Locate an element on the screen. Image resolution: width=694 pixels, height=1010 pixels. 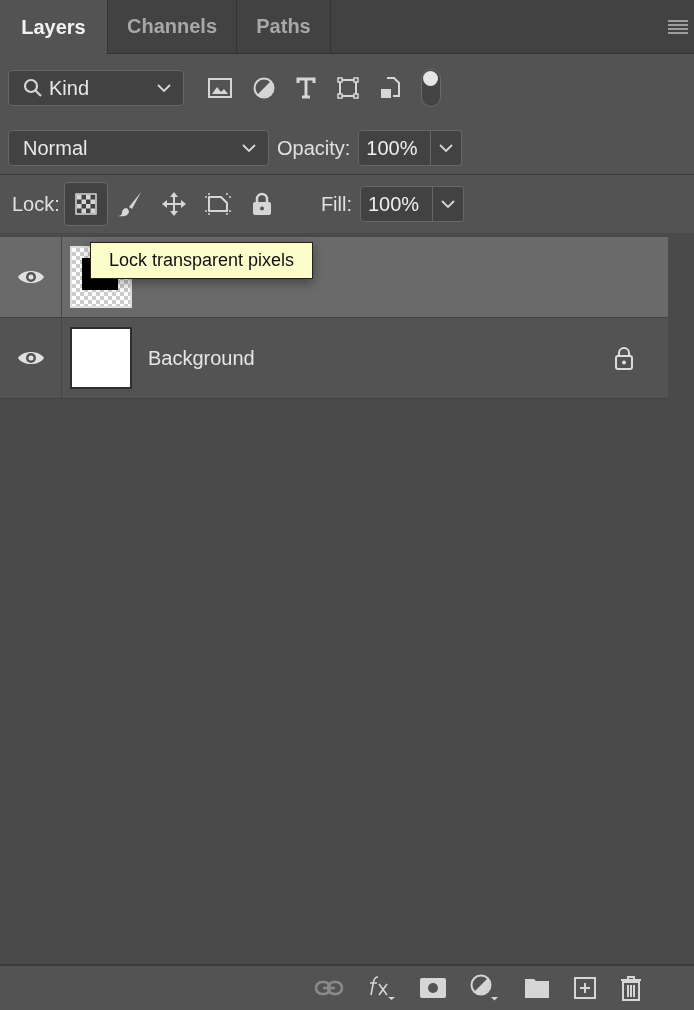
filter-dropdown: Kind is located at coordinates (96, 88).